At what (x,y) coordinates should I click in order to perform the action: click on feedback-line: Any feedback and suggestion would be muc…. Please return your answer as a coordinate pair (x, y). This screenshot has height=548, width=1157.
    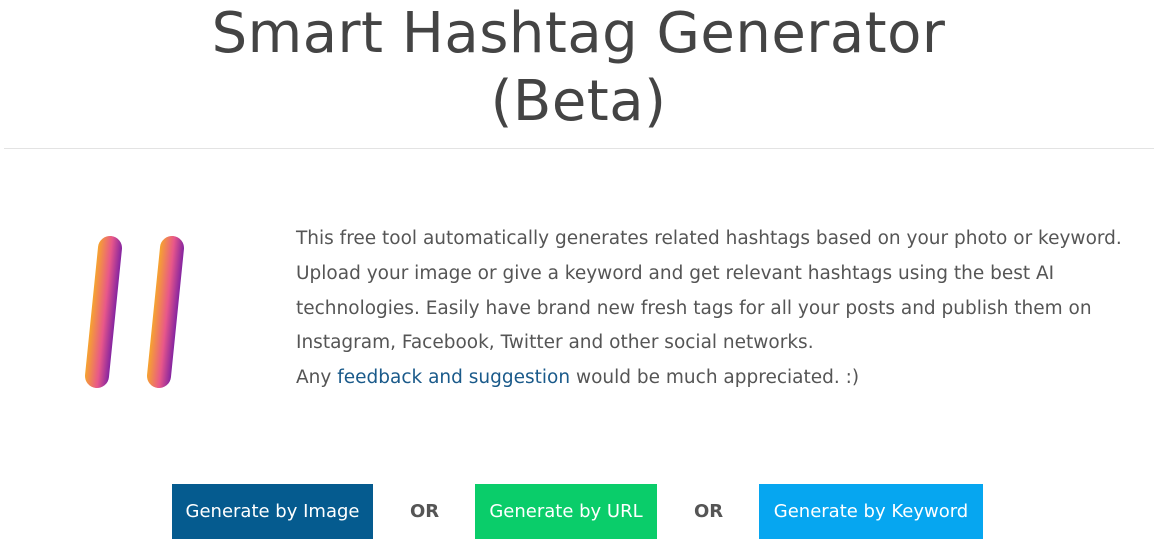
    Looking at the image, I should click on (721, 378).